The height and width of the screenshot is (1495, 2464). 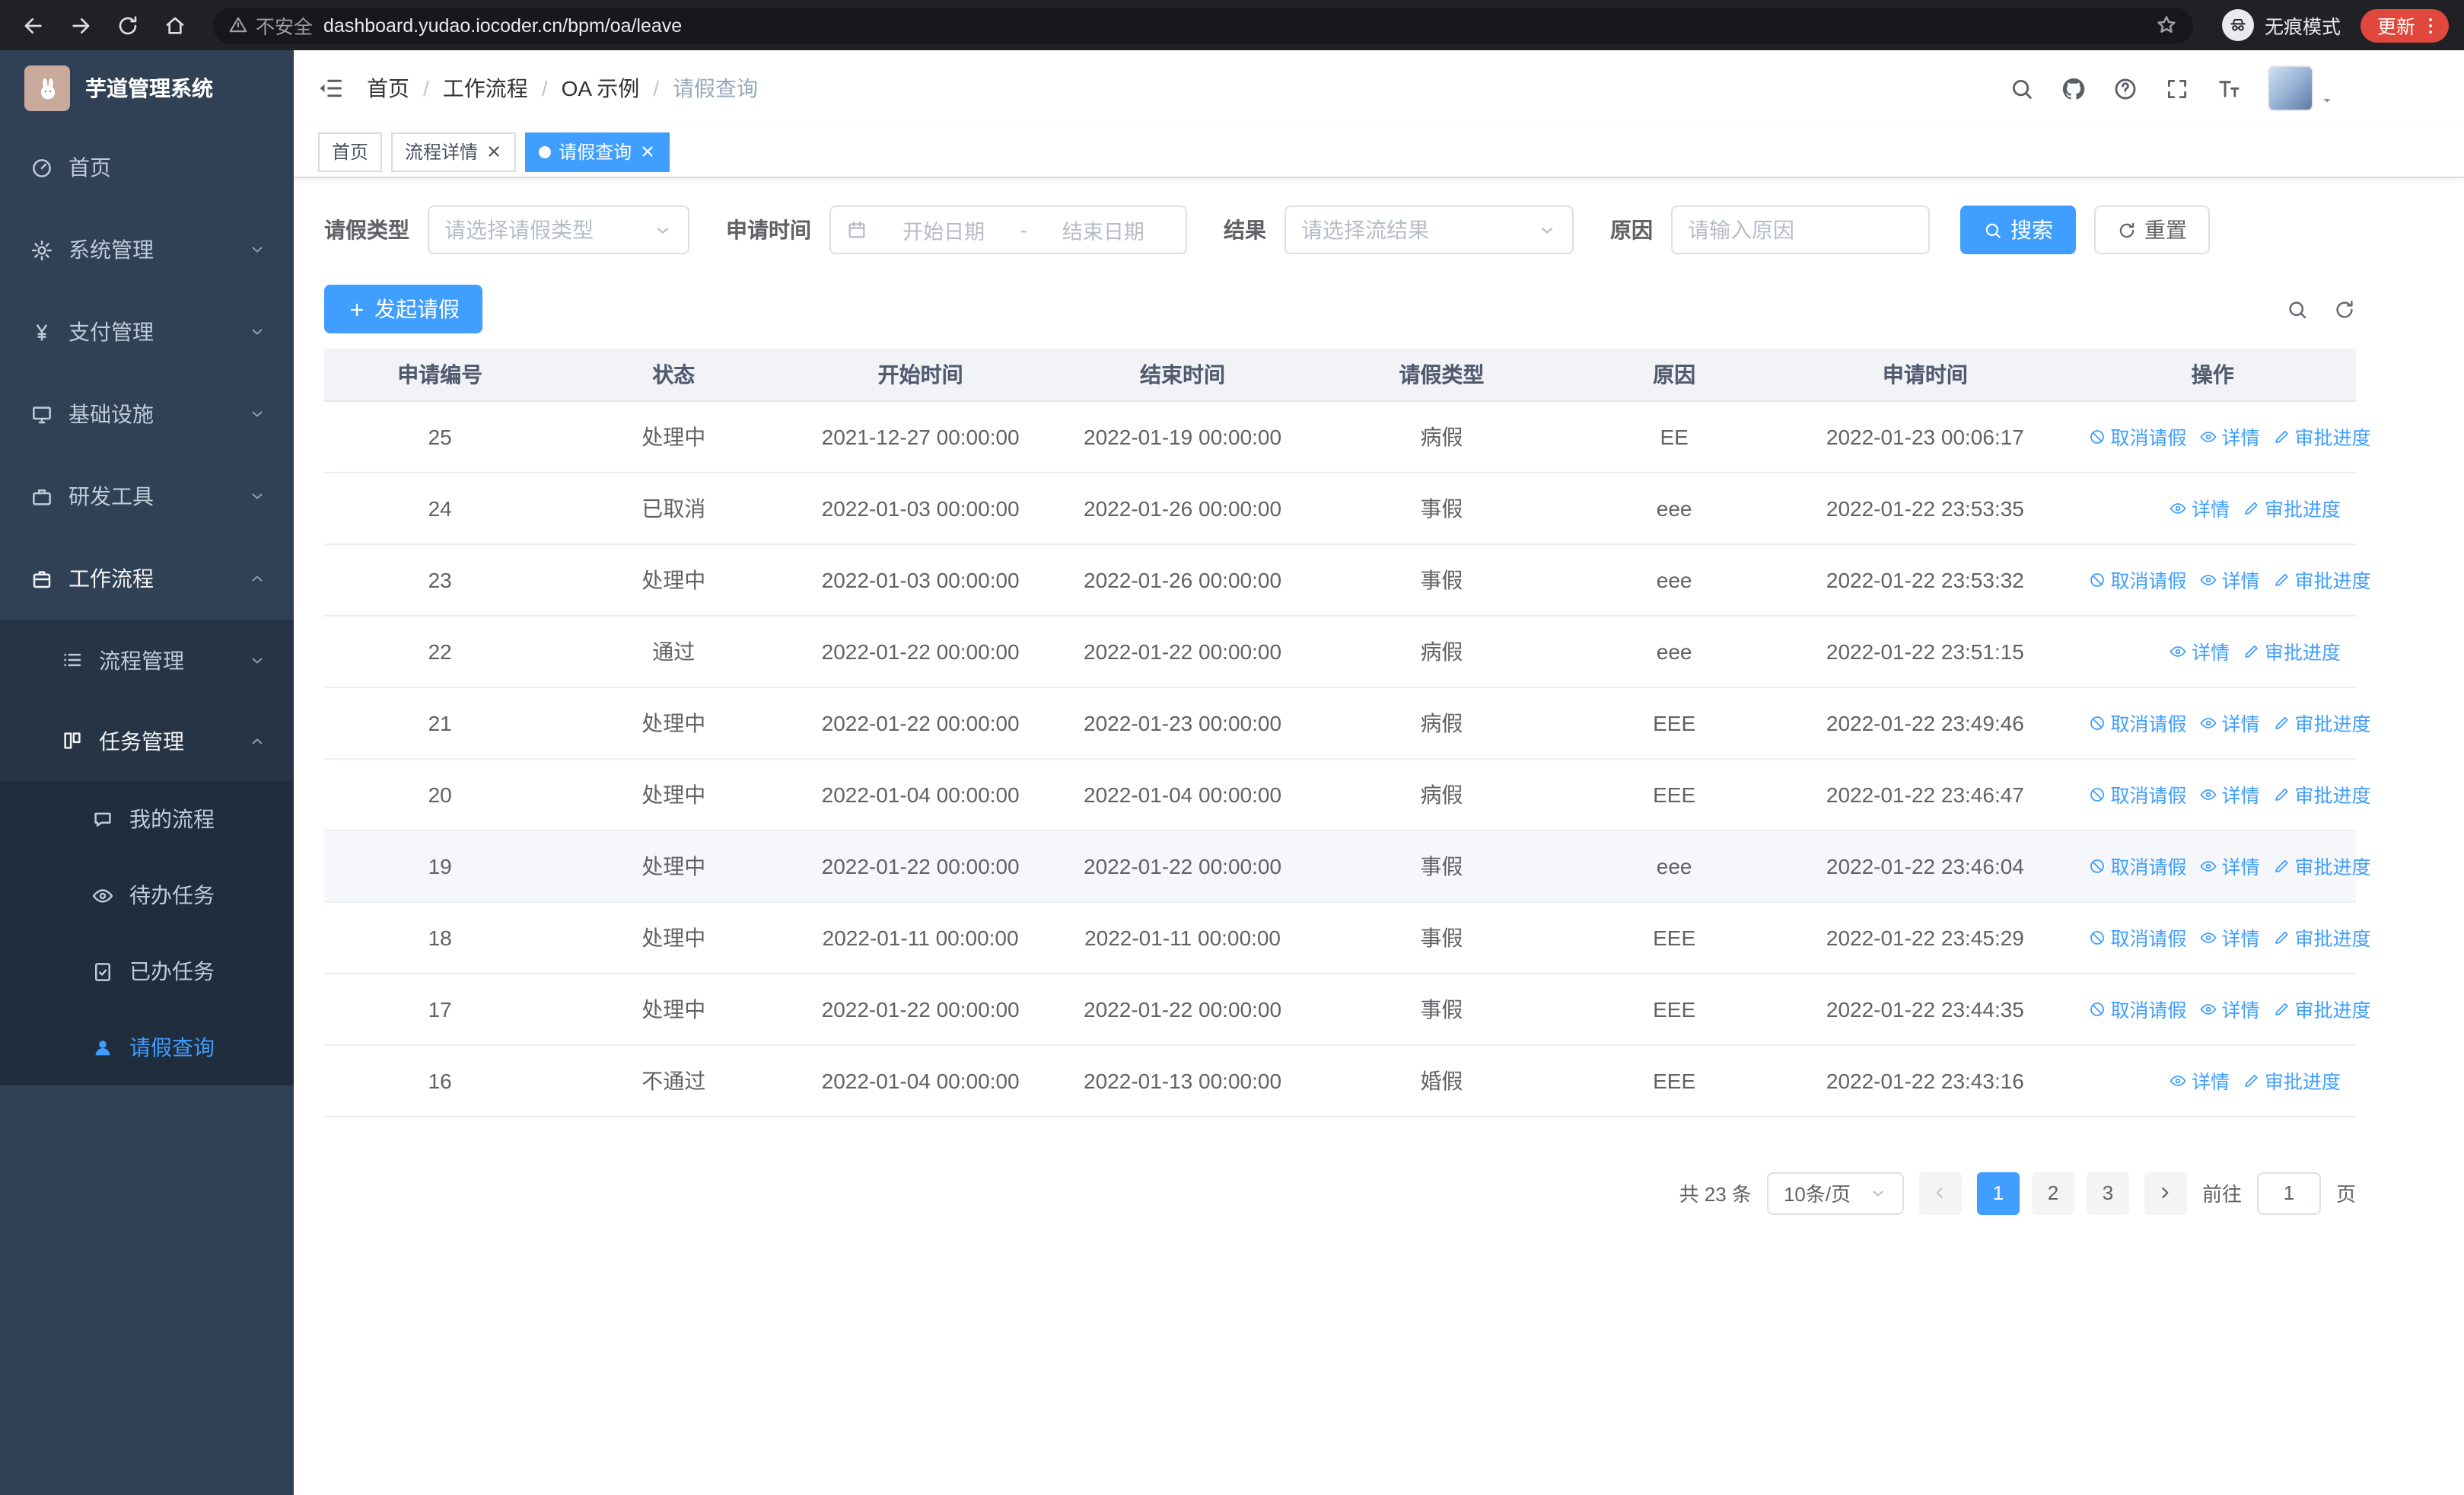 What do you see at coordinates (1800, 230) in the screenshot?
I see `reason-input` at bounding box center [1800, 230].